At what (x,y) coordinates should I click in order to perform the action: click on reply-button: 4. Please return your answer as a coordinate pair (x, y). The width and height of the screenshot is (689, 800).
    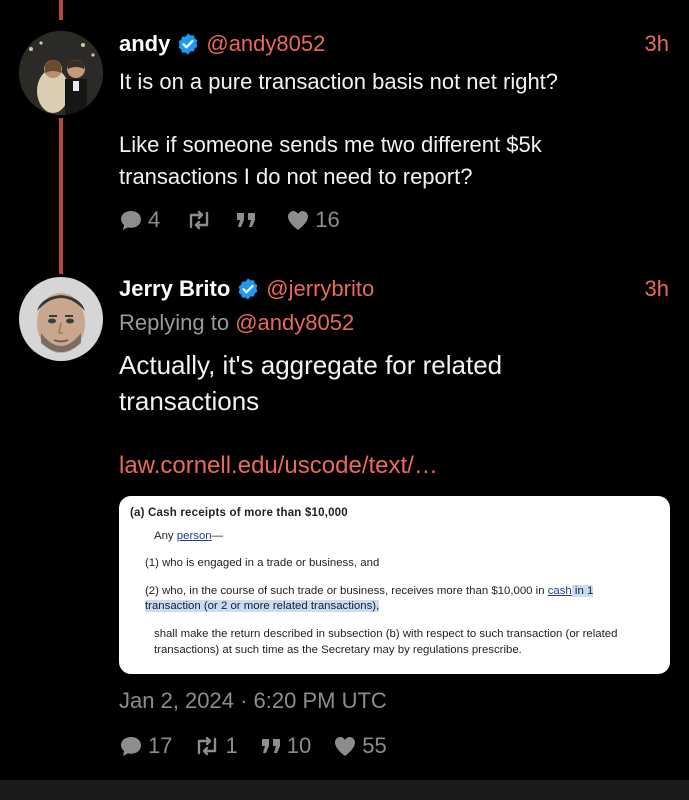
    Looking at the image, I should click on (139, 220).